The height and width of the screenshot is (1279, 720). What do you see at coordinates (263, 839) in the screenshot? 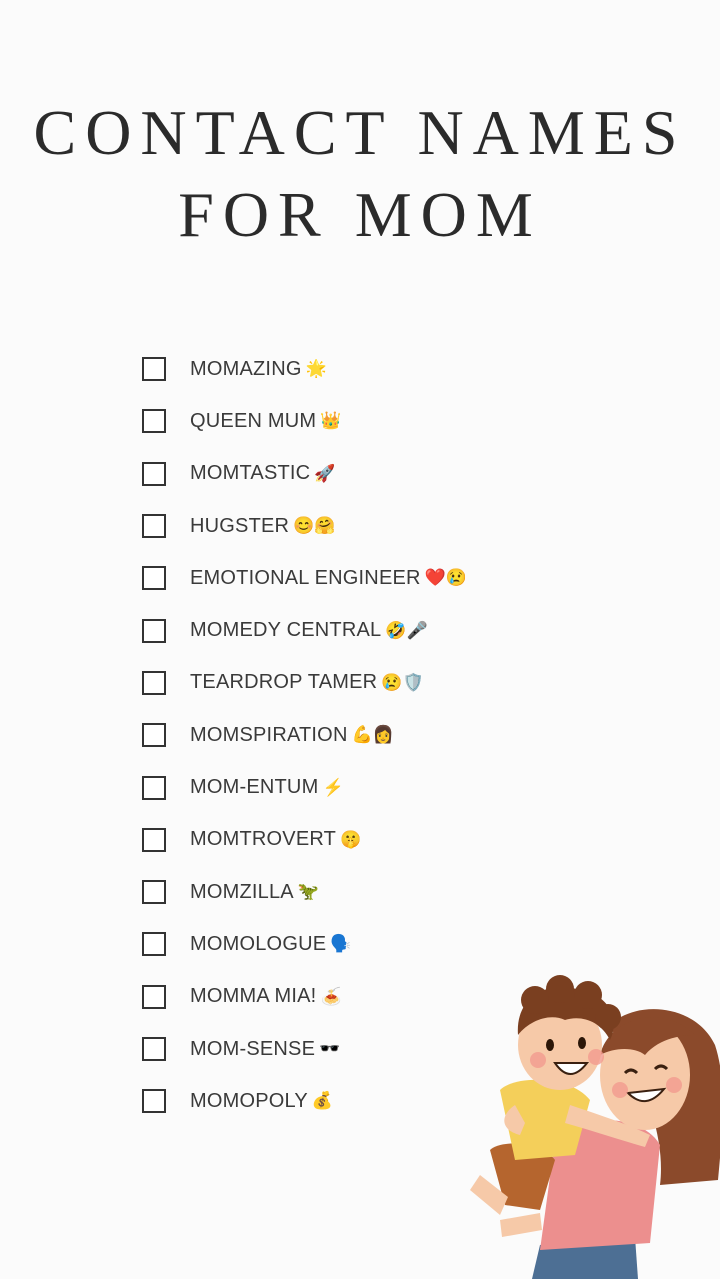
I see `item-label: MOMTROVERT` at bounding box center [263, 839].